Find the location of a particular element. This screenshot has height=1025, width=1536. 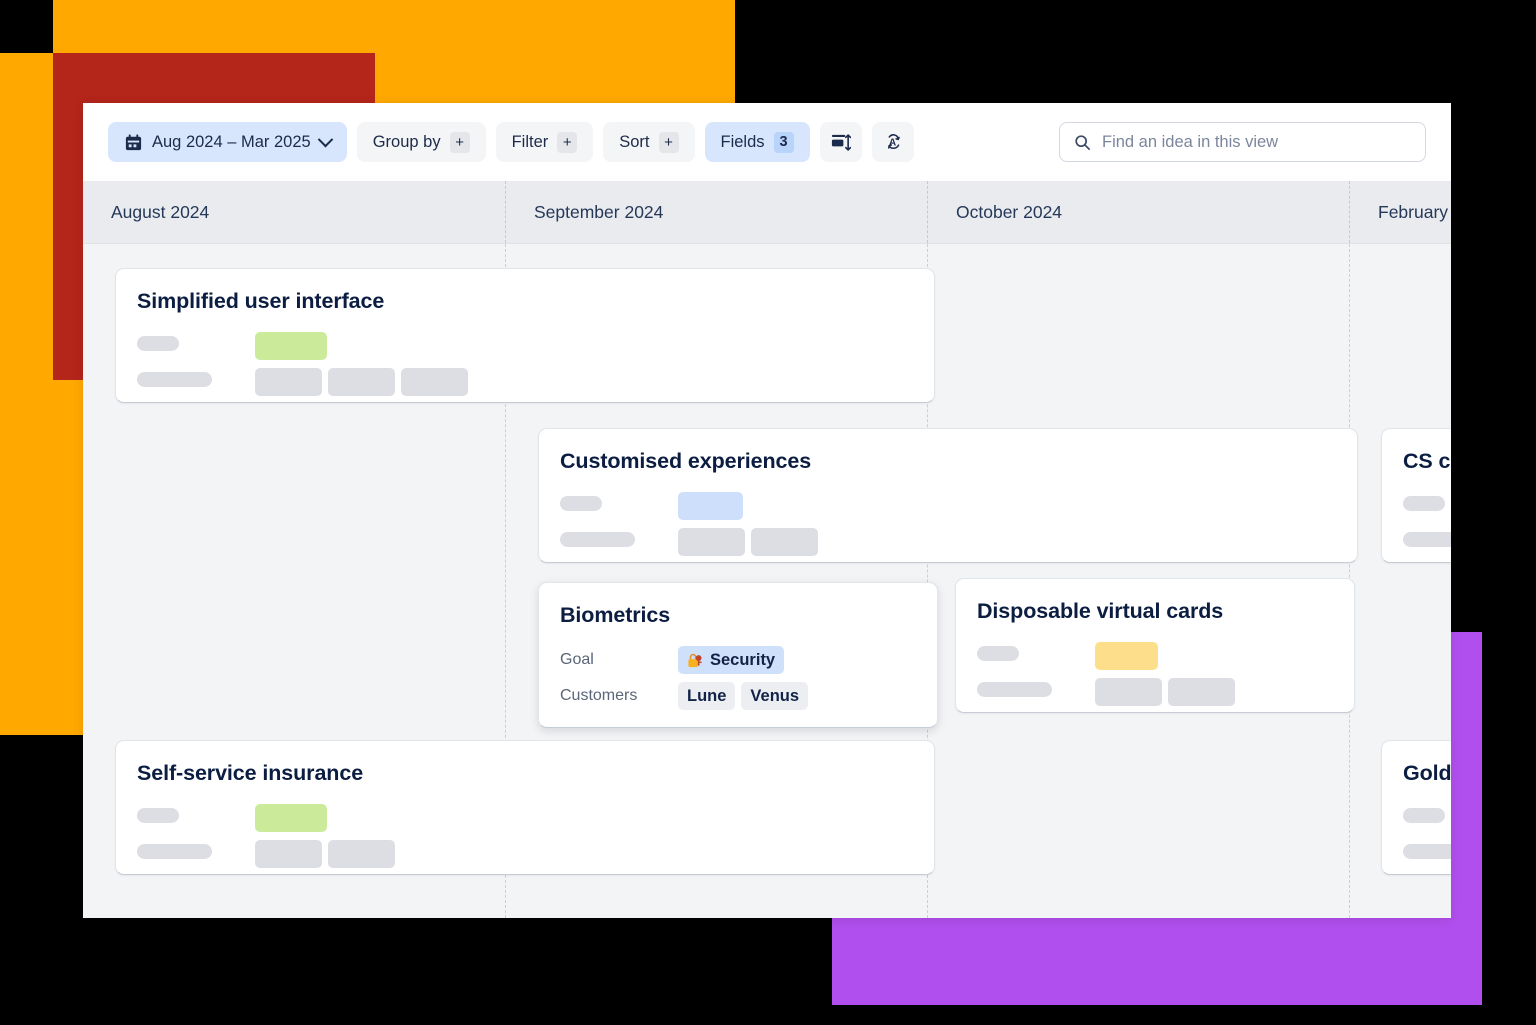

idea-card-simplified-user-interface: Simplified user interface is located at coordinates (525, 335).